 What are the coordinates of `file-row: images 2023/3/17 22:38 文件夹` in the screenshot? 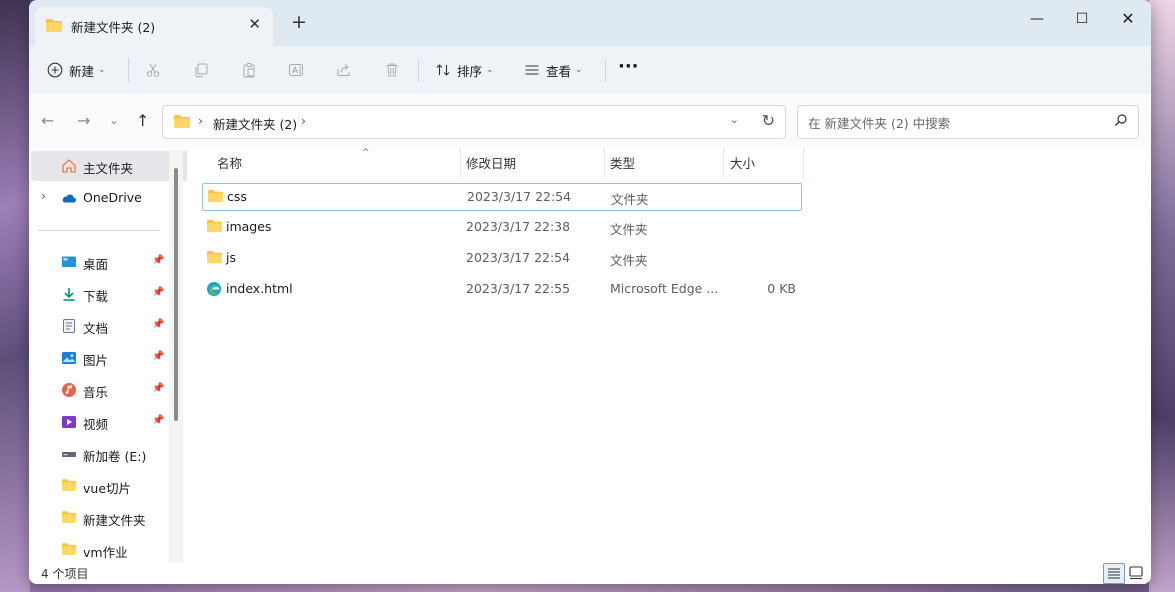 It's located at (501, 227).